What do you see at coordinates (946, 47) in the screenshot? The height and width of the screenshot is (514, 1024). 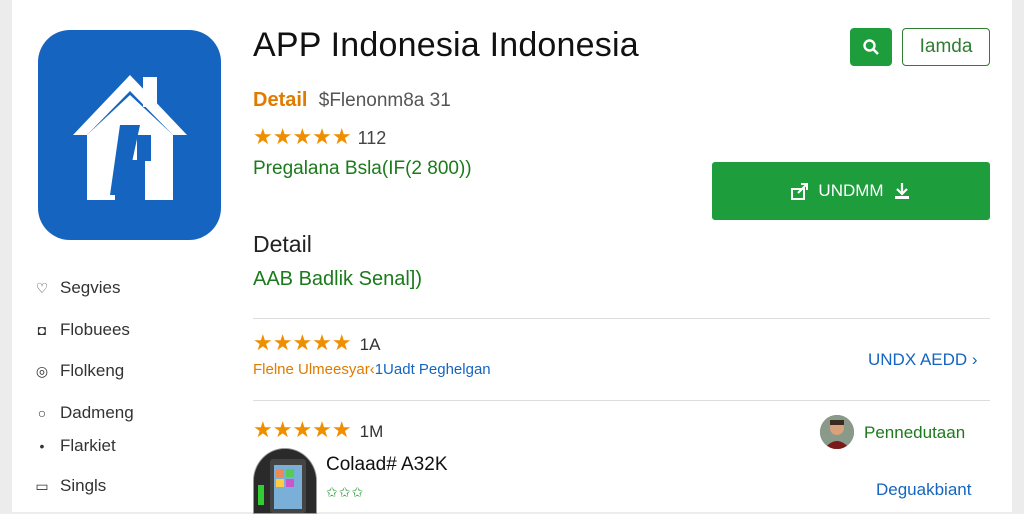 I see `language-button: Iamda` at bounding box center [946, 47].